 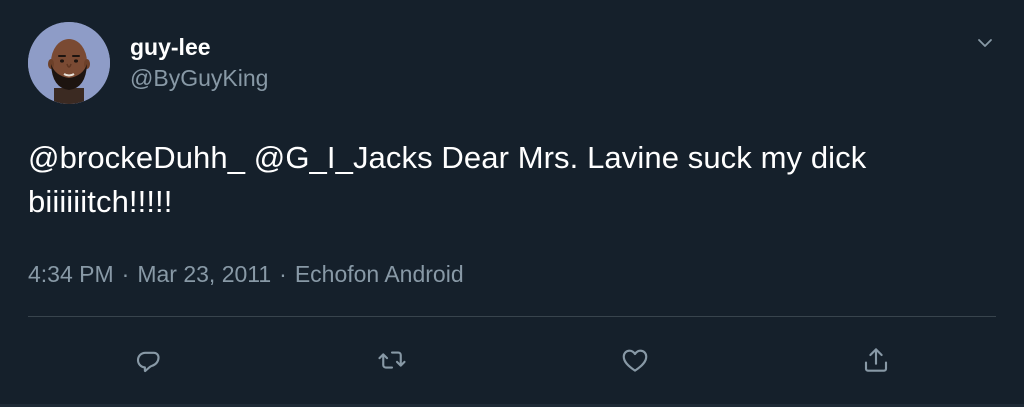 I want to click on tweet-time: 4:34 PM, so click(x=71, y=274).